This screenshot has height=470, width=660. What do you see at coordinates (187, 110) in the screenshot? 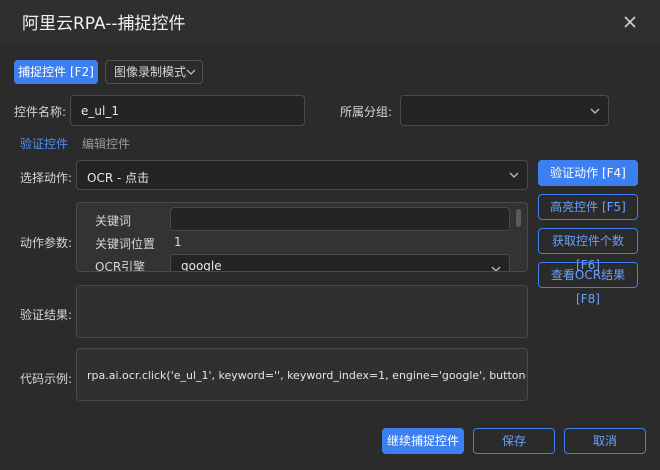
I see `control-name-input: e_ul_1` at bounding box center [187, 110].